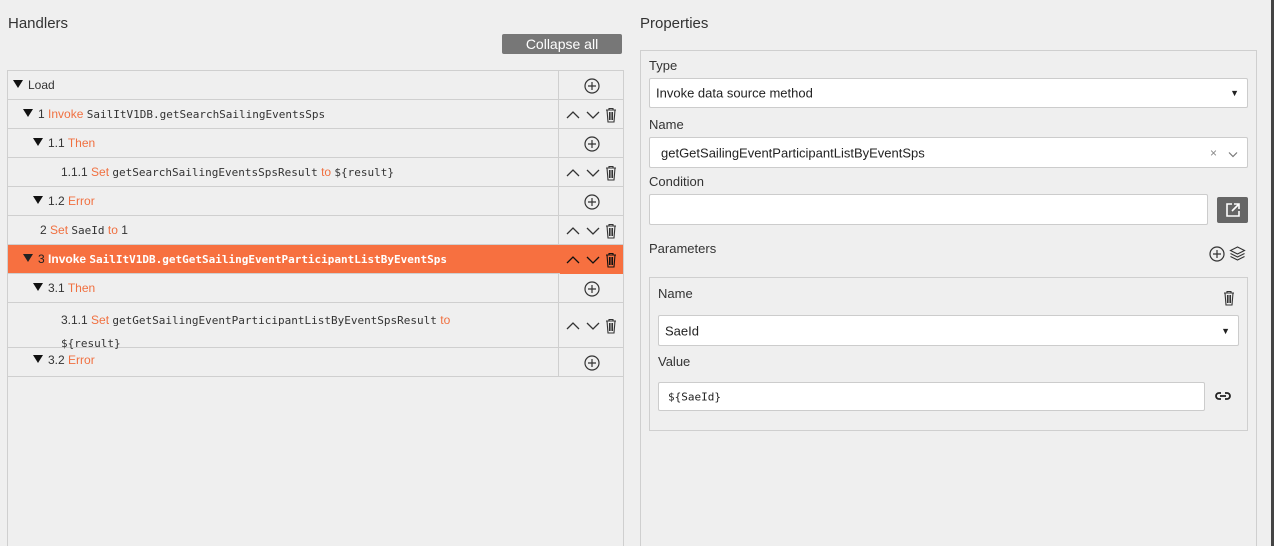  Describe the element at coordinates (56, 360) in the screenshot. I see `row-number: 3.2` at that location.